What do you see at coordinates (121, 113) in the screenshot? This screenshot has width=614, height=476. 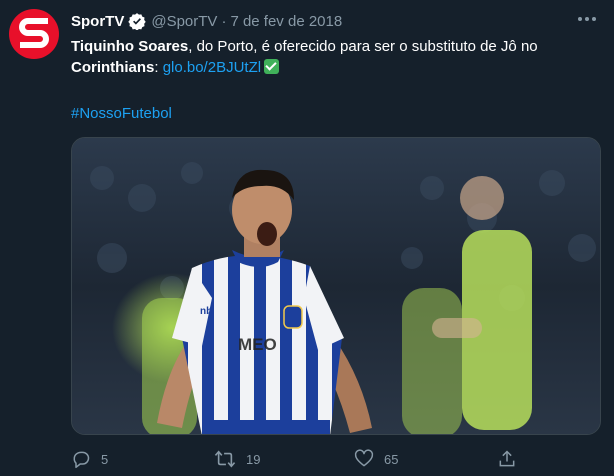 I see `hashtag-link: #NossoFutebol` at bounding box center [121, 113].